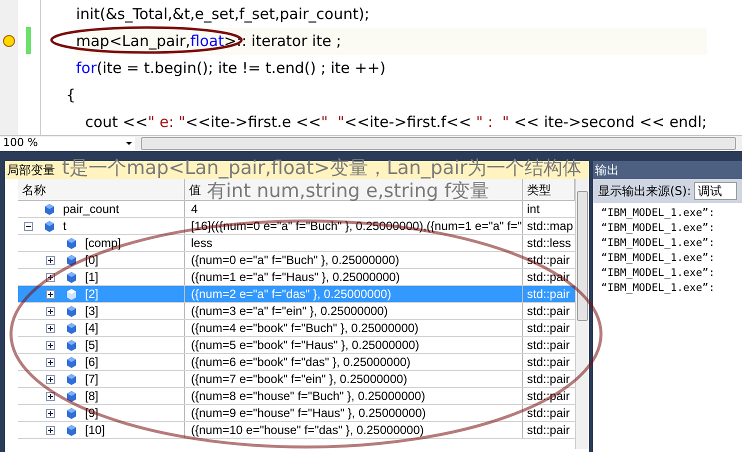 The width and height of the screenshot is (742, 452). What do you see at coordinates (34, 190) in the screenshot?
I see `column-header: 名称` at bounding box center [34, 190].